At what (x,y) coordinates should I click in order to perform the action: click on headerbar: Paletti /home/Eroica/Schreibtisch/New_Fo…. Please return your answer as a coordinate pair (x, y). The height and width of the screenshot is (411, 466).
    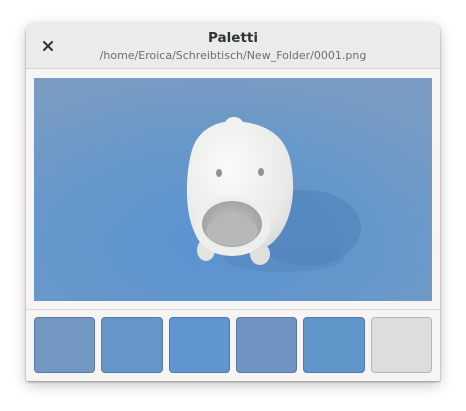
    Looking at the image, I should click on (233, 46).